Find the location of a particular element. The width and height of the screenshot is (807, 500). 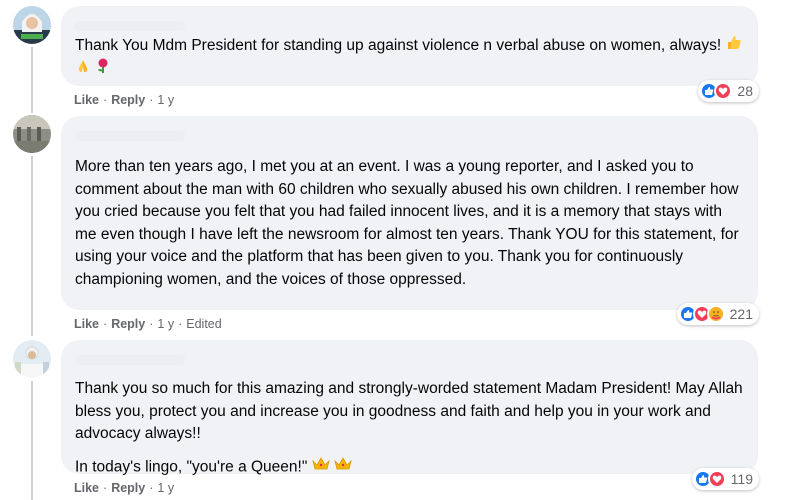

rose-icon is located at coordinates (103, 70).